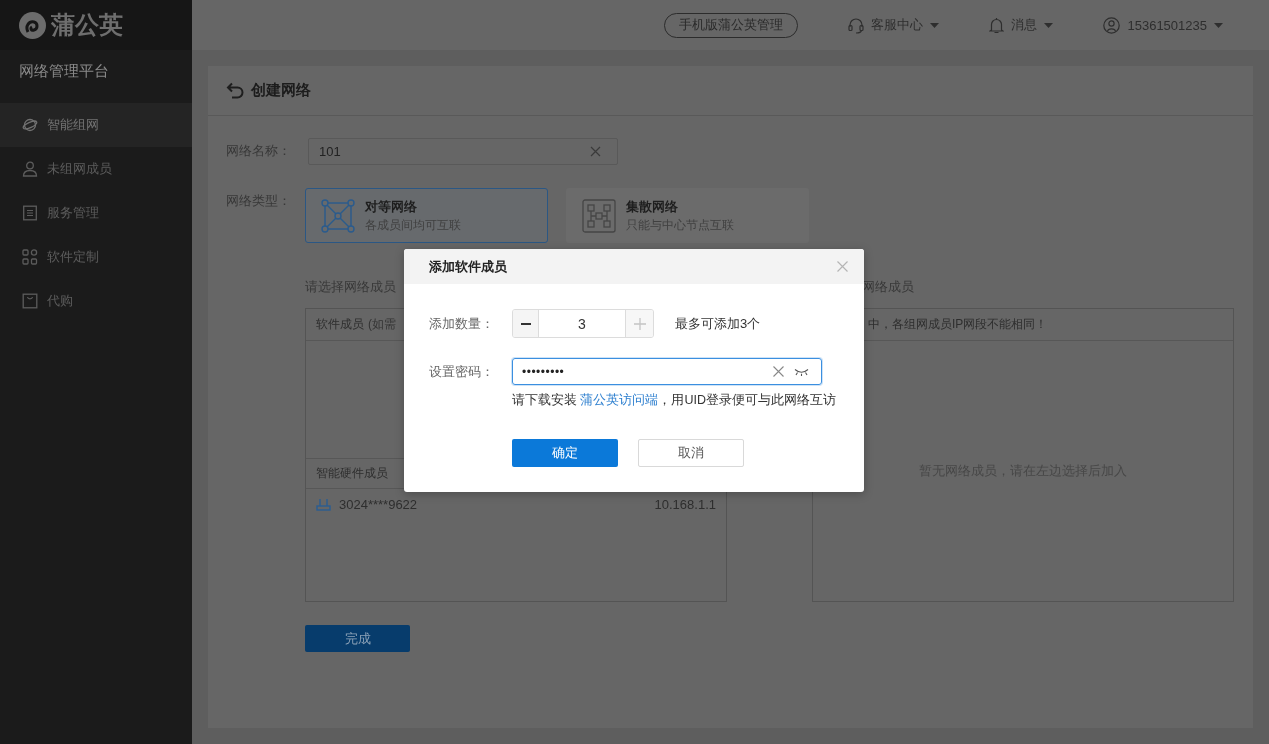 The width and height of the screenshot is (1269, 744). Describe the element at coordinates (583, 323) in the screenshot. I see `quantity-stepper: 3` at that location.